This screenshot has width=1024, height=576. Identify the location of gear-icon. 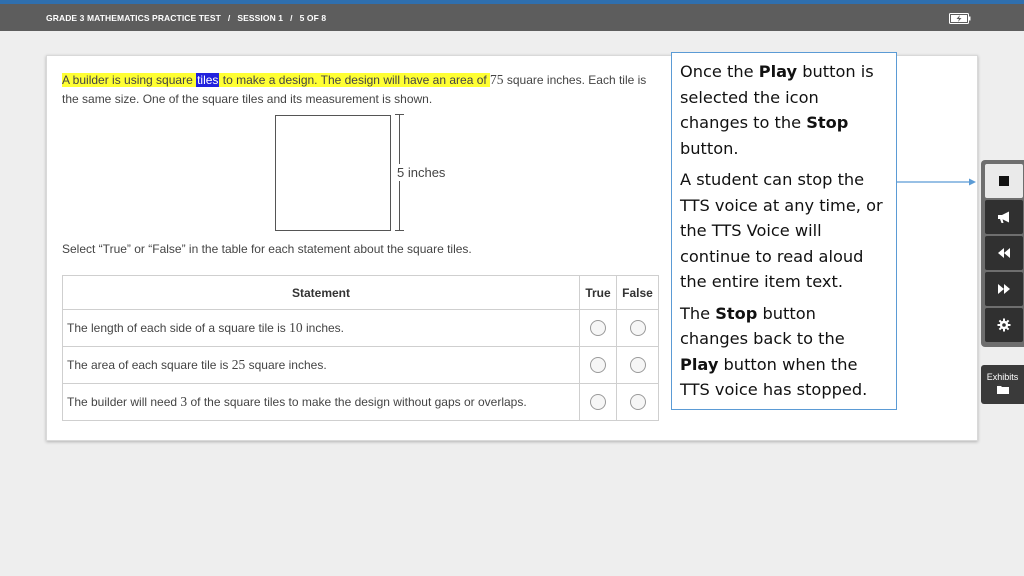
(1004, 325).